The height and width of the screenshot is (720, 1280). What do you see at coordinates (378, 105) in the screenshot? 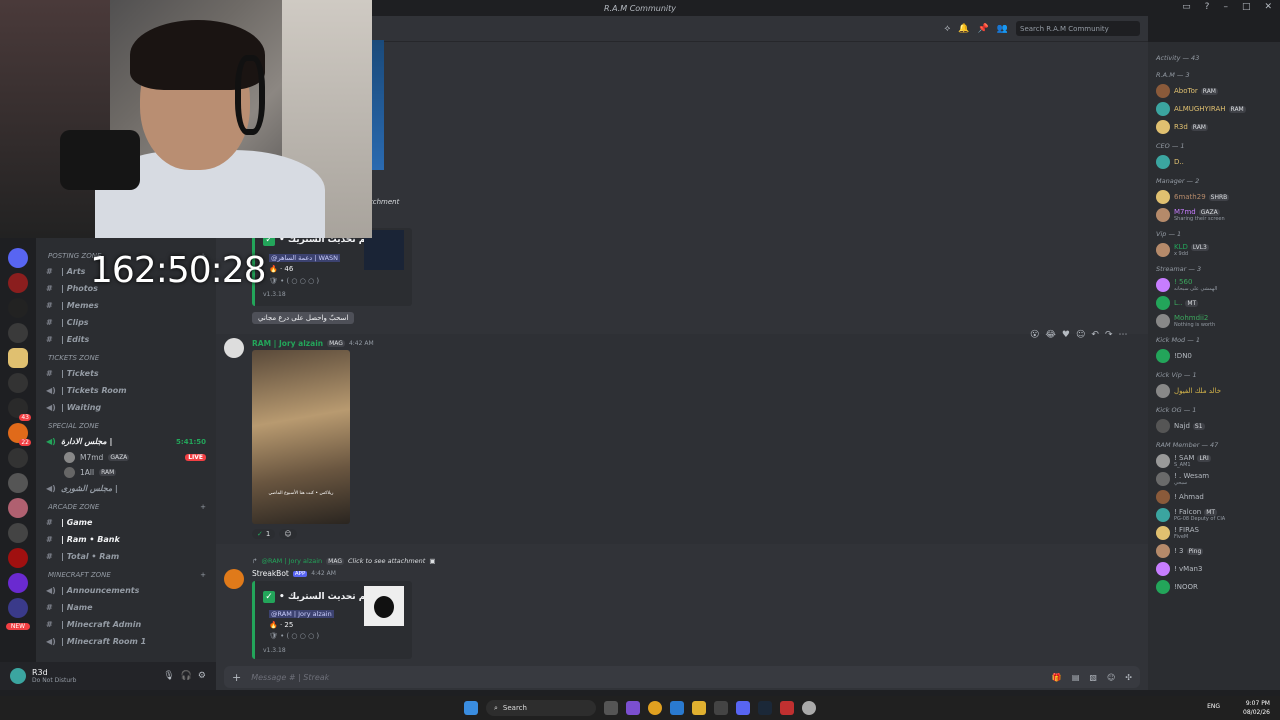
I see `image-attachment` at bounding box center [378, 105].